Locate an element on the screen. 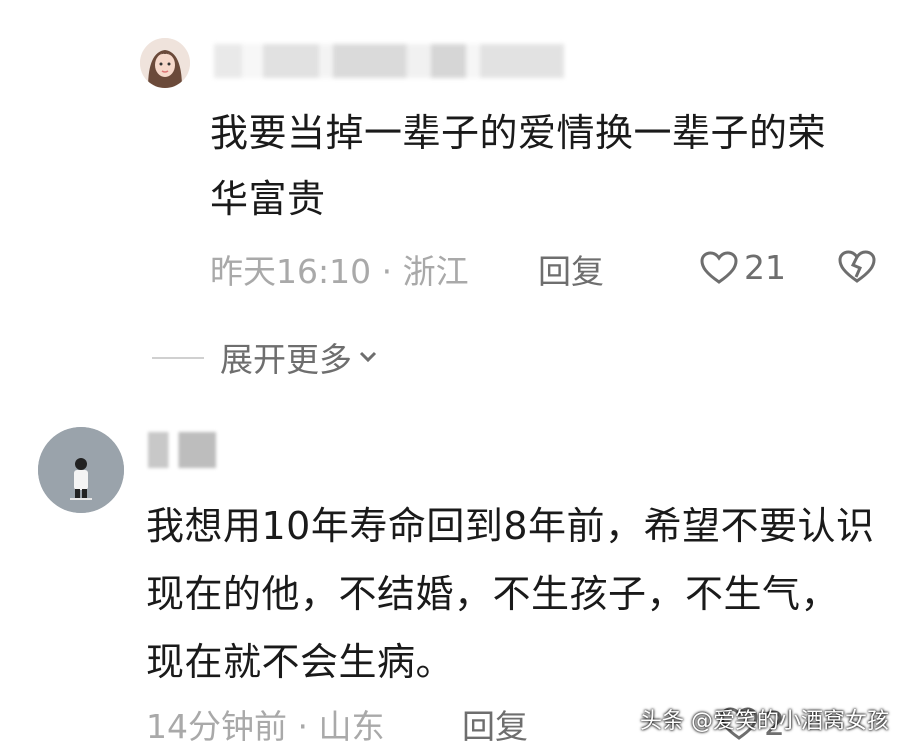 Image resolution: width=922 pixels, height=750 pixels. reply-meta: 昨天16:10 · 浙江 is located at coordinates (339, 271).